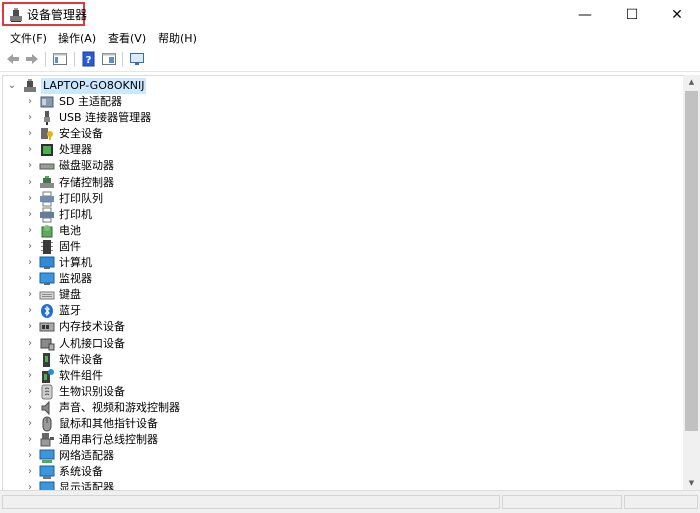 This screenshot has height=513, width=700. I want to click on view-icon, so click(109, 59).